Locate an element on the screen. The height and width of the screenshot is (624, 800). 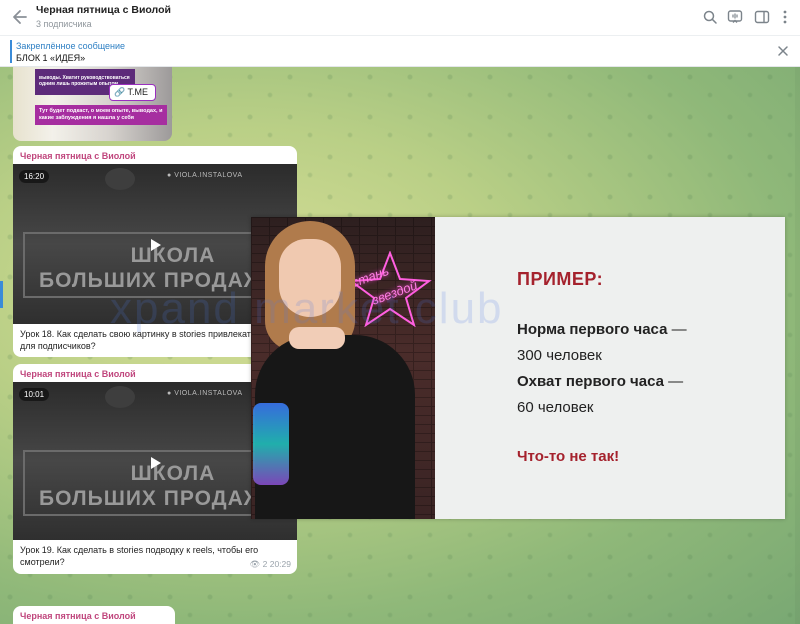
message-meta: 👁 2 20:29 is located at coordinates (270, 564).